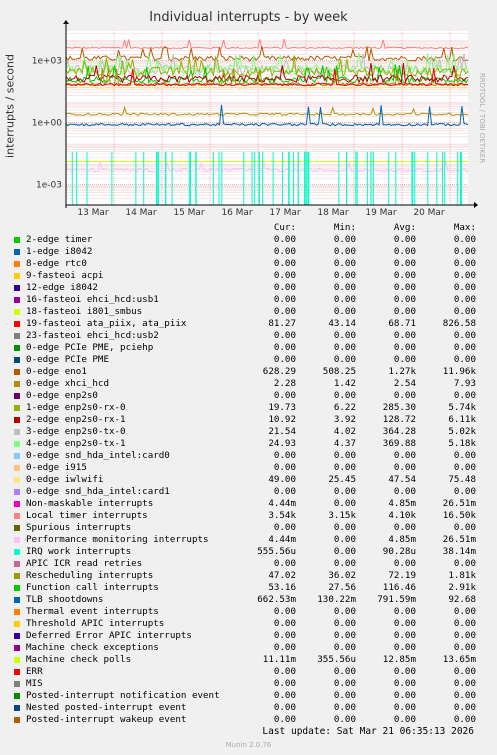 This screenshot has height=755, width=497. What do you see at coordinates (402, 371) in the screenshot?
I see `value-avg: 1.27k` at bounding box center [402, 371].